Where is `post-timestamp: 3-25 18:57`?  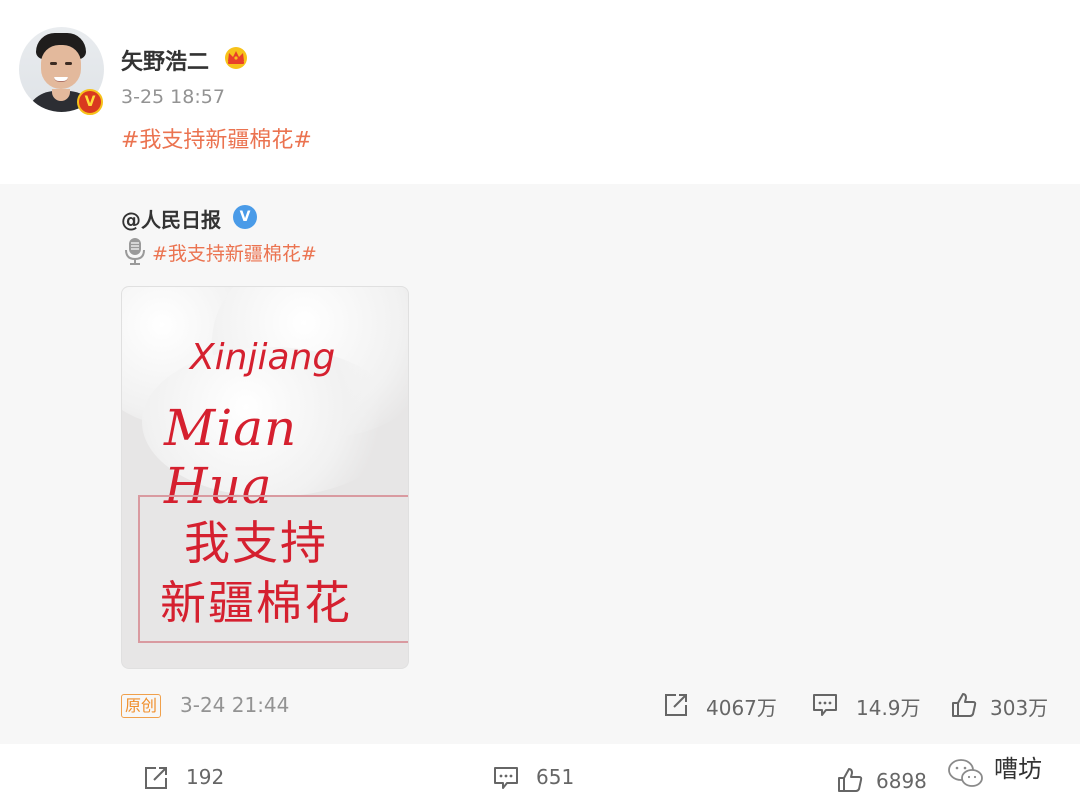 post-timestamp: 3-25 18:57 is located at coordinates (173, 97).